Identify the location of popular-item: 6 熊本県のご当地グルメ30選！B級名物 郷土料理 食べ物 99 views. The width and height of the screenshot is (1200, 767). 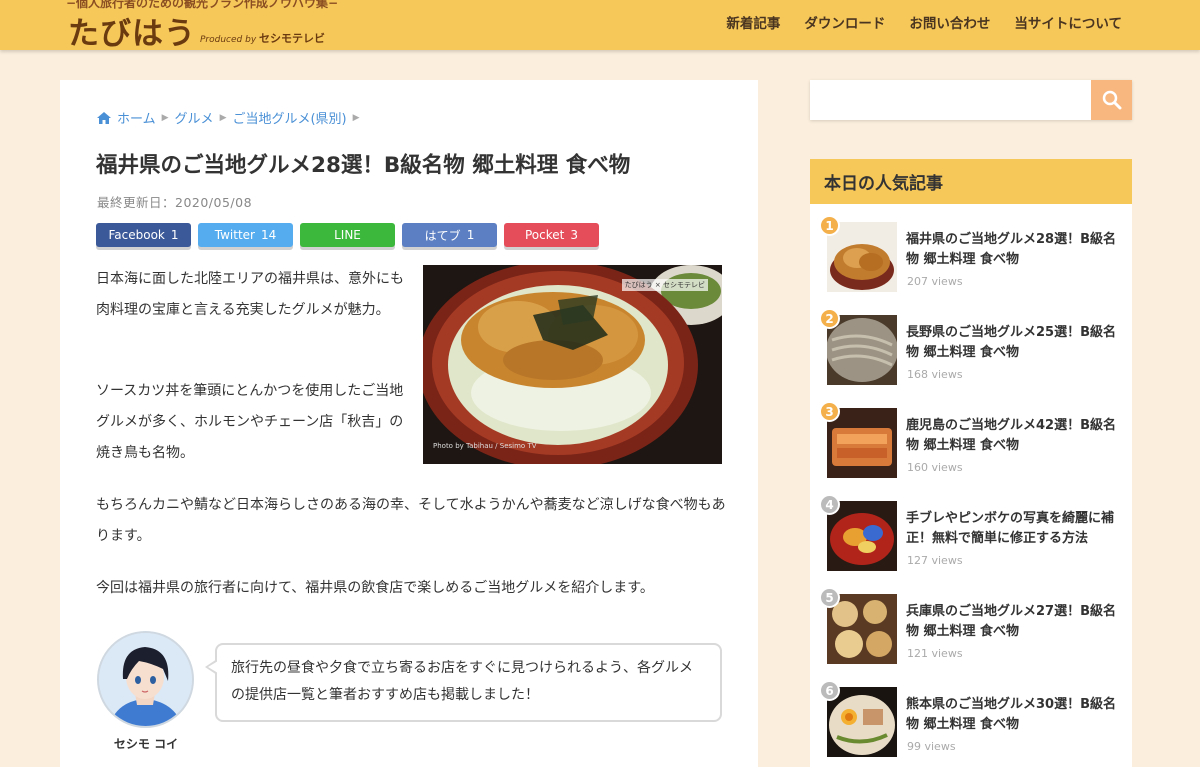
(971, 723).